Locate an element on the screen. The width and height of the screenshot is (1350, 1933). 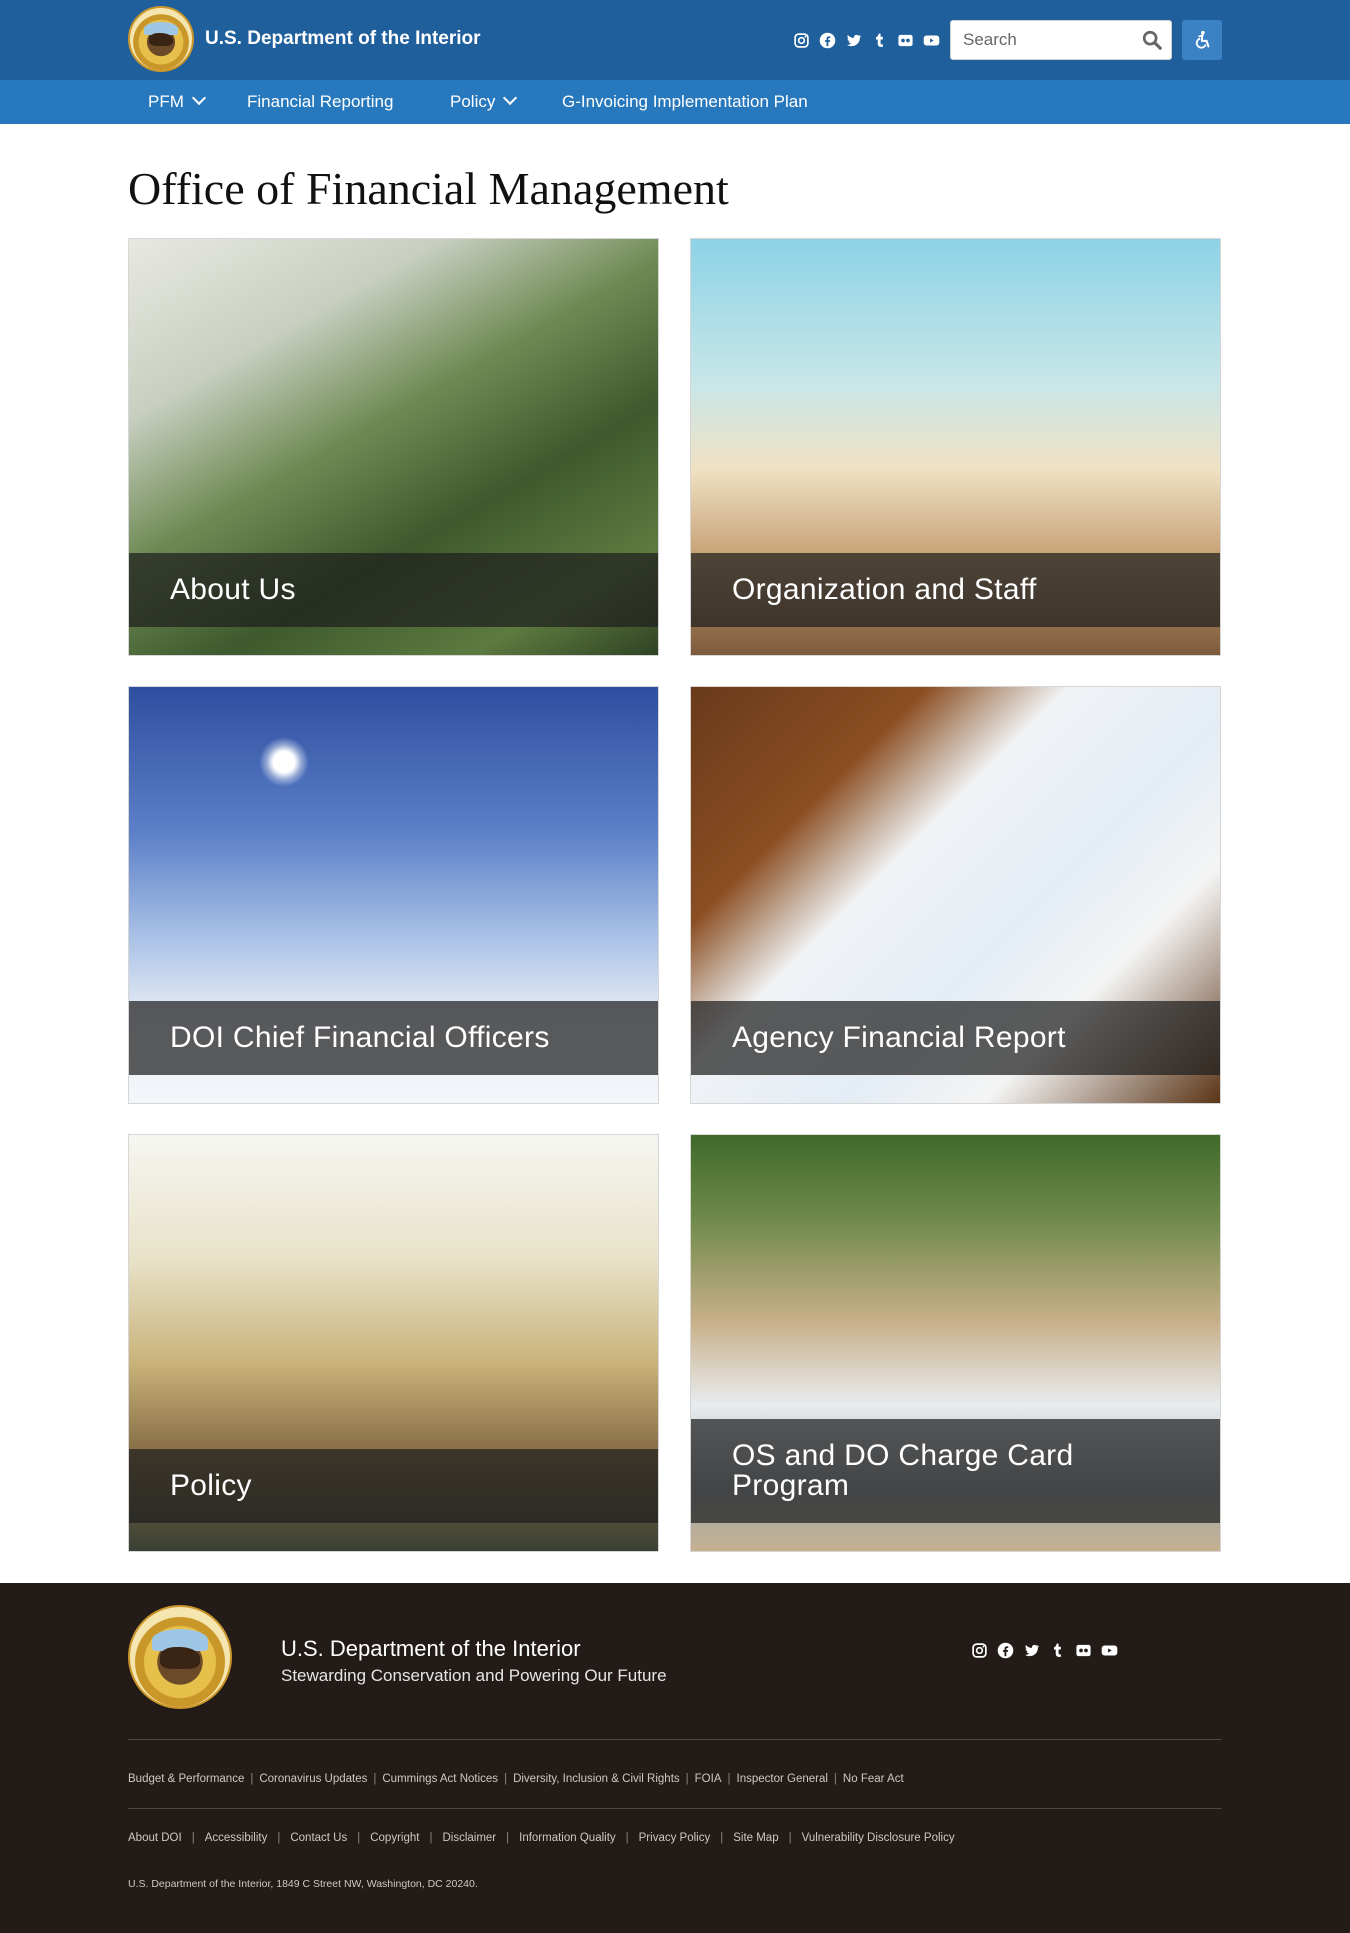
footer-link-diversity-inclusion: Diversity, Inclusion & Civil Rights is located at coordinates (596, 1779).